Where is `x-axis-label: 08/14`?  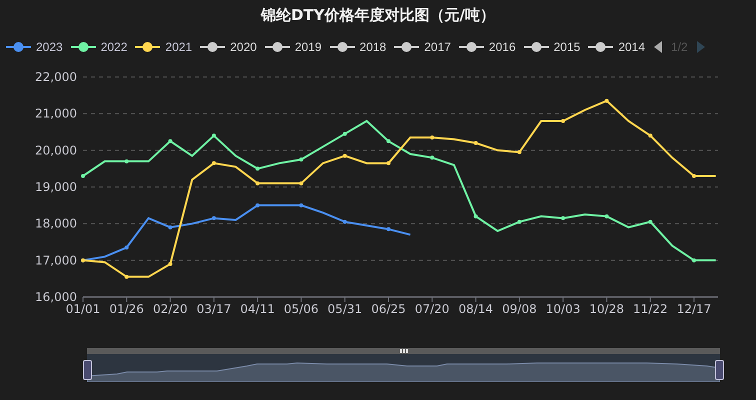
x-axis-label: 08/14 is located at coordinates (476, 309).